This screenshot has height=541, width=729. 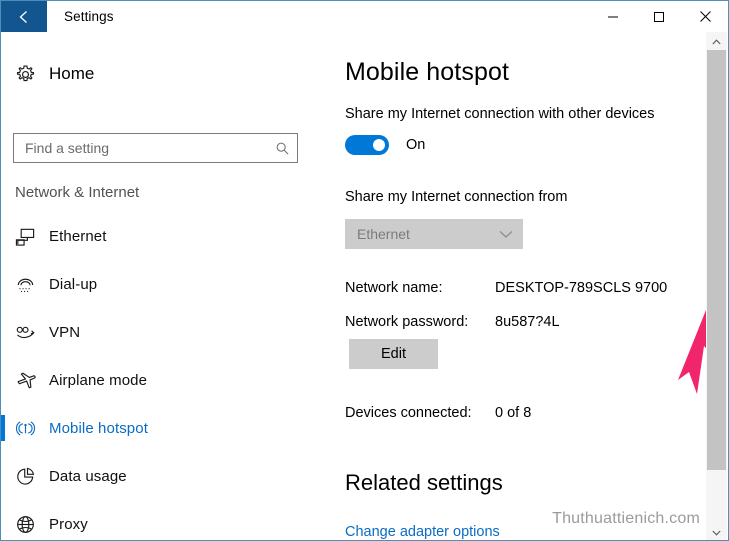 What do you see at coordinates (393, 354) in the screenshot?
I see `edit-button: Edit` at bounding box center [393, 354].